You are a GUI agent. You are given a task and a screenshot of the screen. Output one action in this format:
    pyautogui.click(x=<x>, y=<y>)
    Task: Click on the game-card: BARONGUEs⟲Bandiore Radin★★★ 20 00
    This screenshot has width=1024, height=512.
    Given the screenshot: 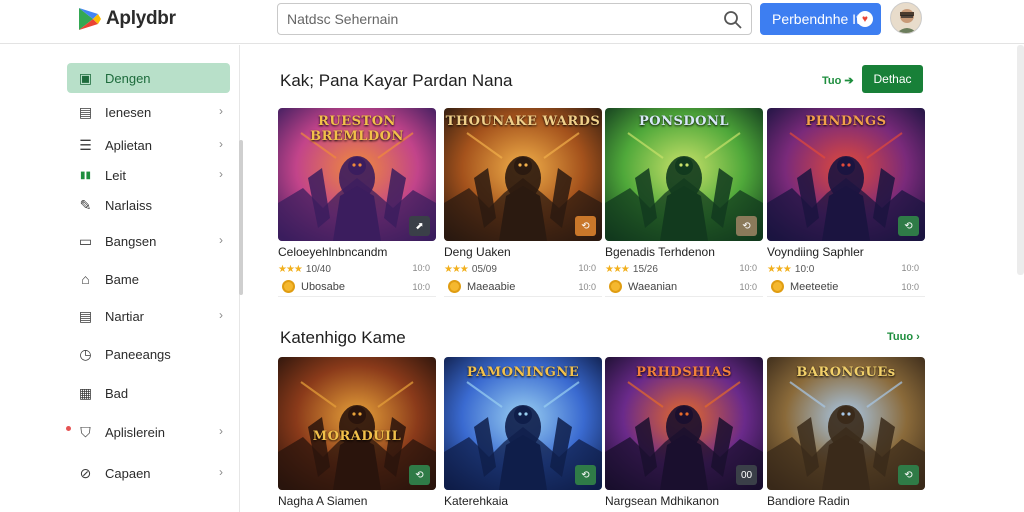 What is the action you would take?
    pyautogui.click(x=846, y=434)
    